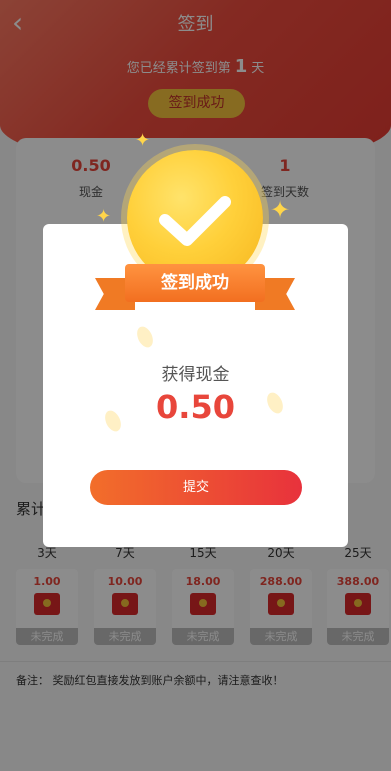 Image resolution: width=391 pixels, height=771 pixels. What do you see at coordinates (196, 487) in the screenshot?
I see `submit-button: 提交` at bounding box center [196, 487].